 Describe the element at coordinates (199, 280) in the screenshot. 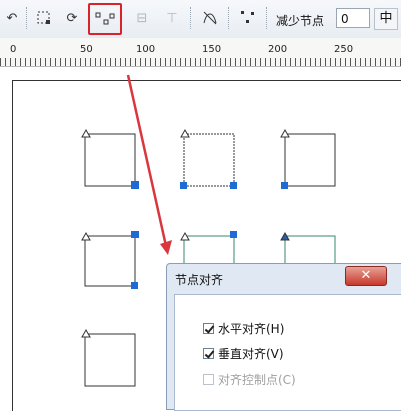

I see `dialog-title: 节点对齐` at that location.